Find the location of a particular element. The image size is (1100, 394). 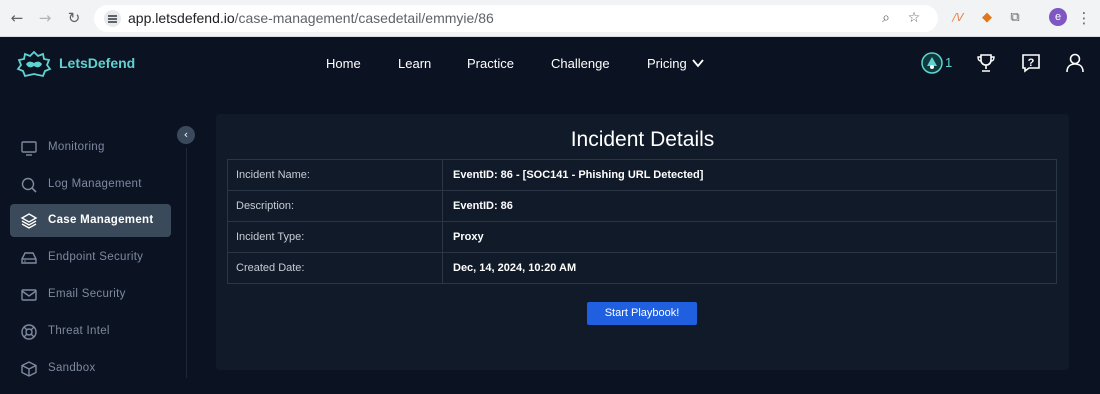

table-row: Incident Type: Proxy is located at coordinates (642, 237).